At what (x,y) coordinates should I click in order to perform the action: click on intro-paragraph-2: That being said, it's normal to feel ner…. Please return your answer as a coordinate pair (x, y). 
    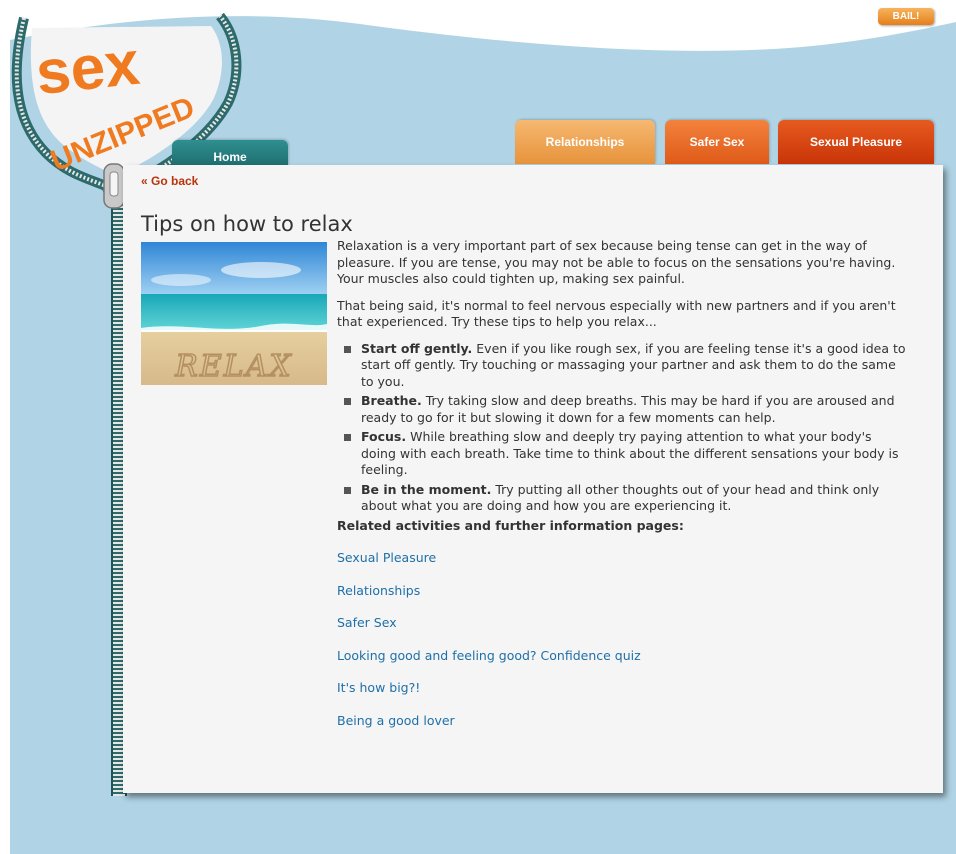
    Looking at the image, I should click on (616, 313).